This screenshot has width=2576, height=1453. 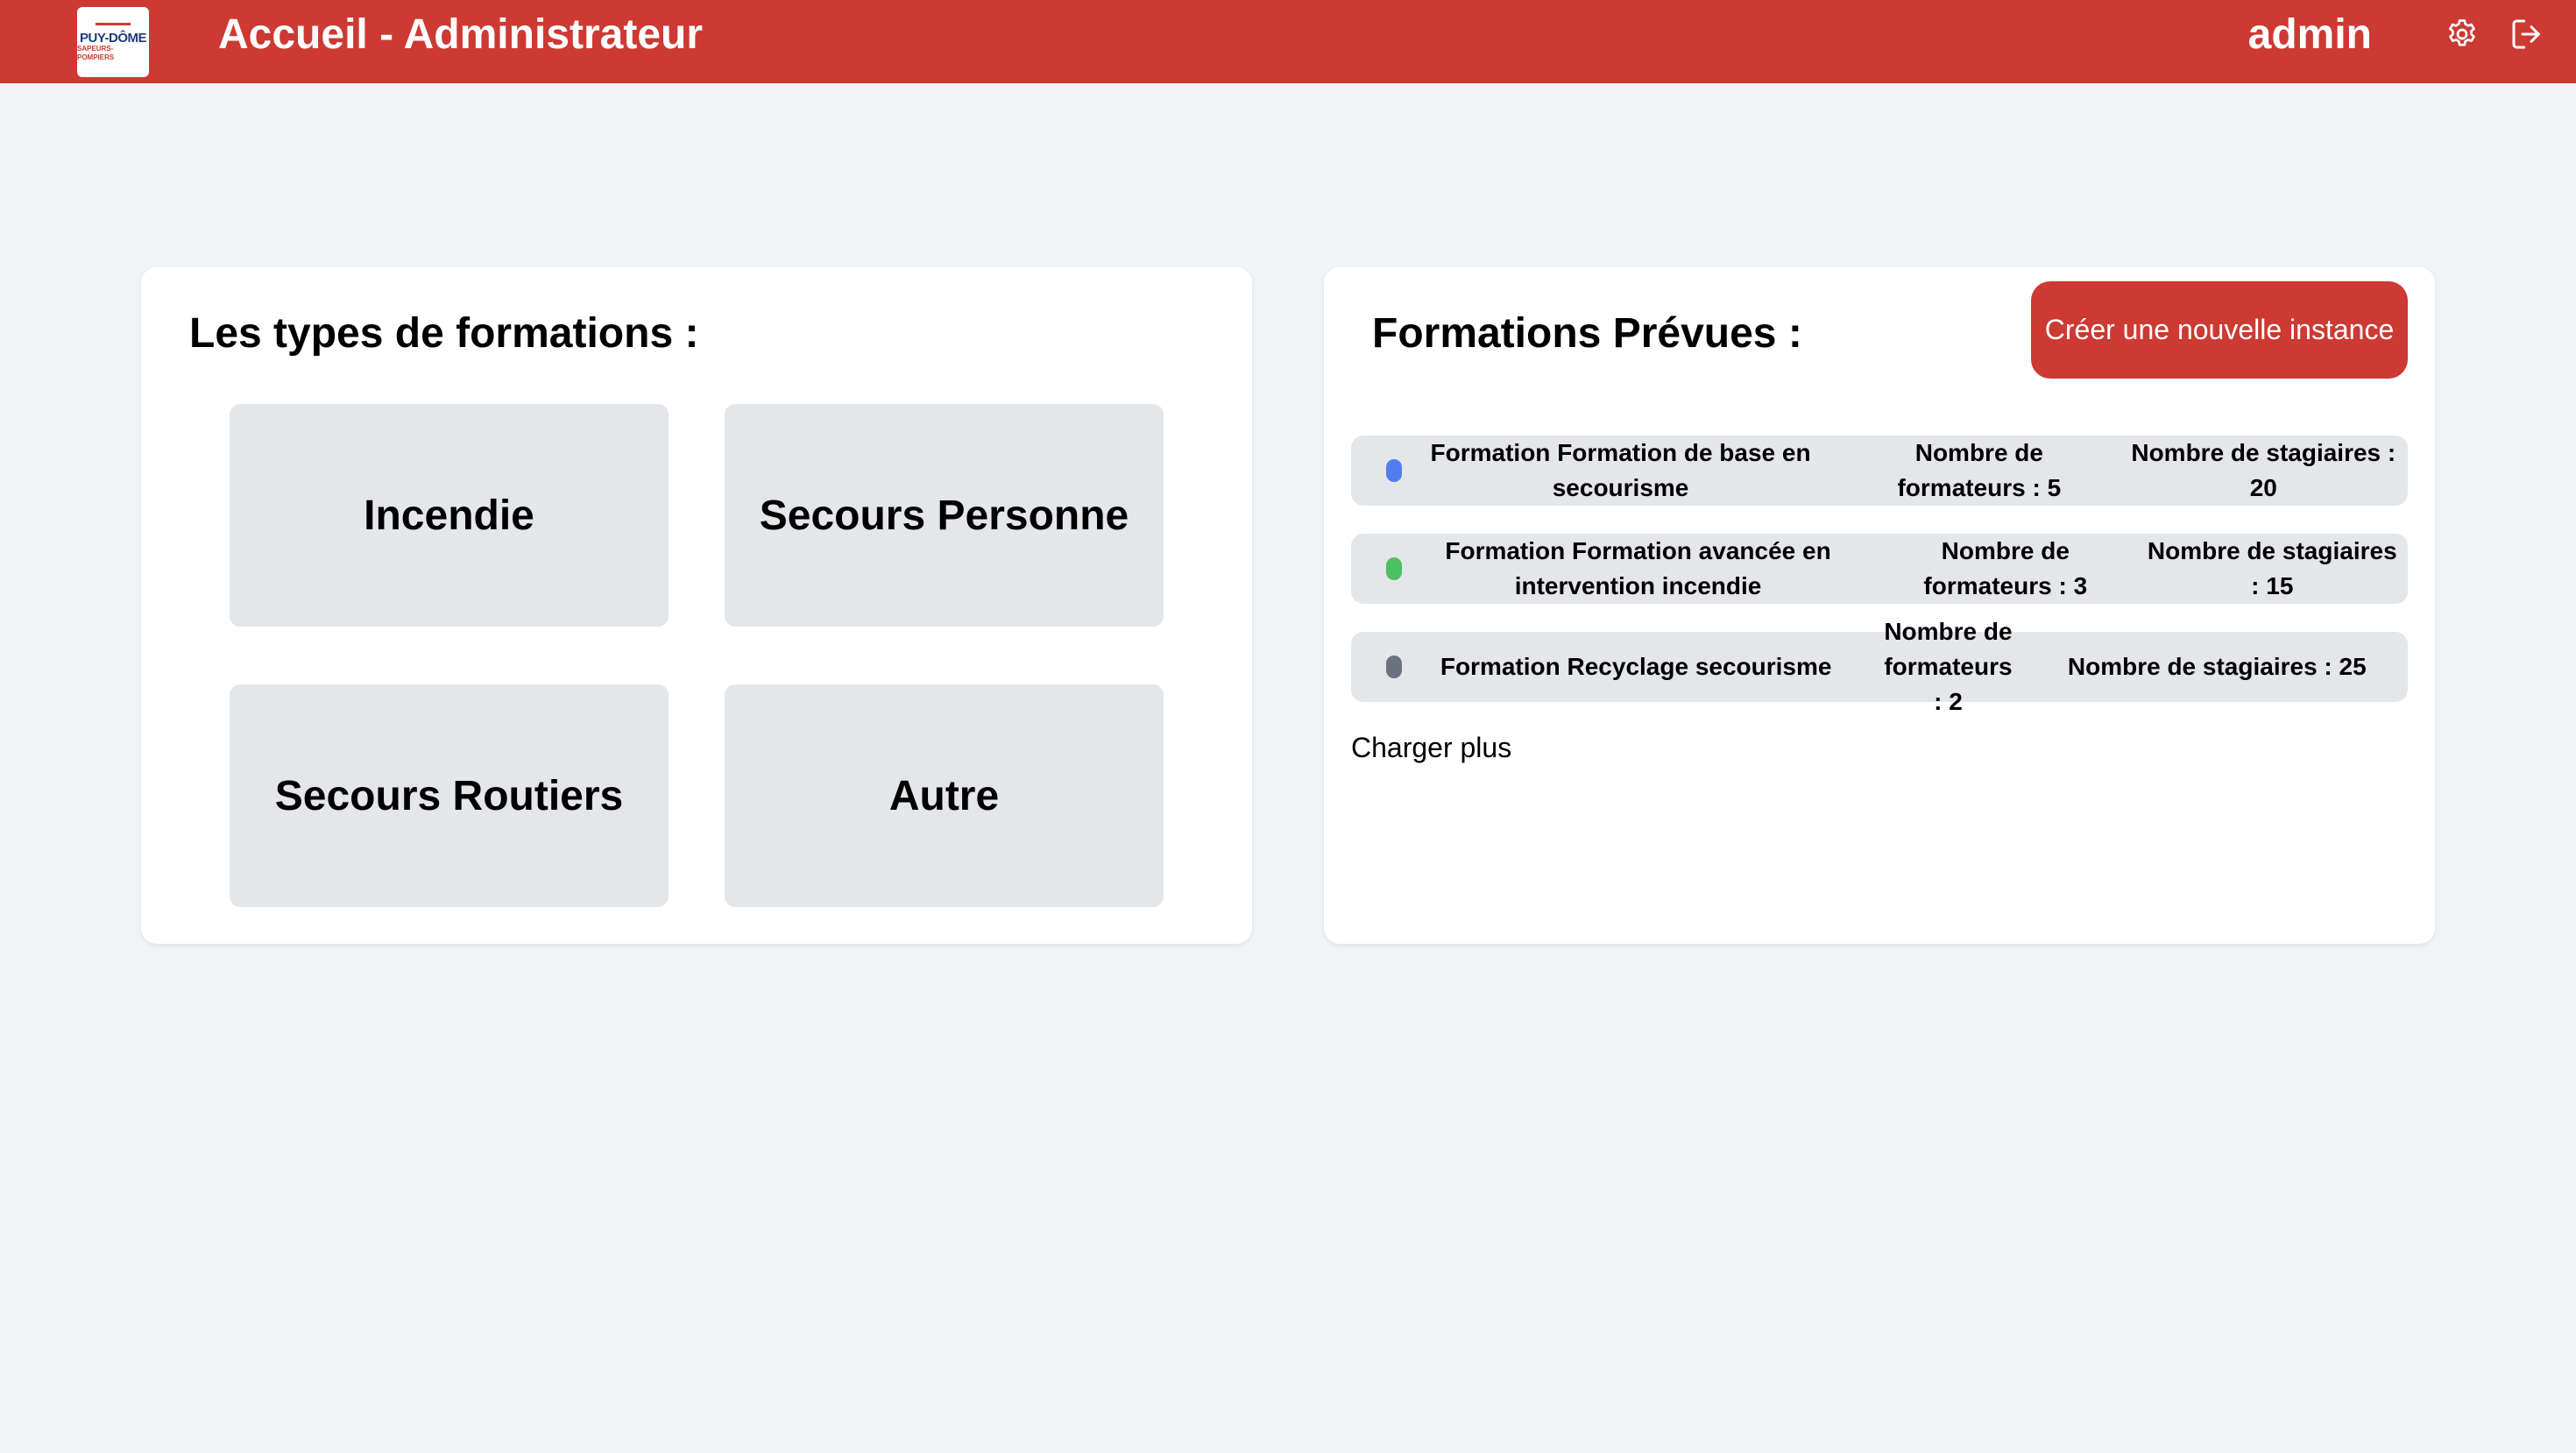 What do you see at coordinates (2219, 330) in the screenshot?
I see `create-instance-button: Créer une nouvelle instance` at bounding box center [2219, 330].